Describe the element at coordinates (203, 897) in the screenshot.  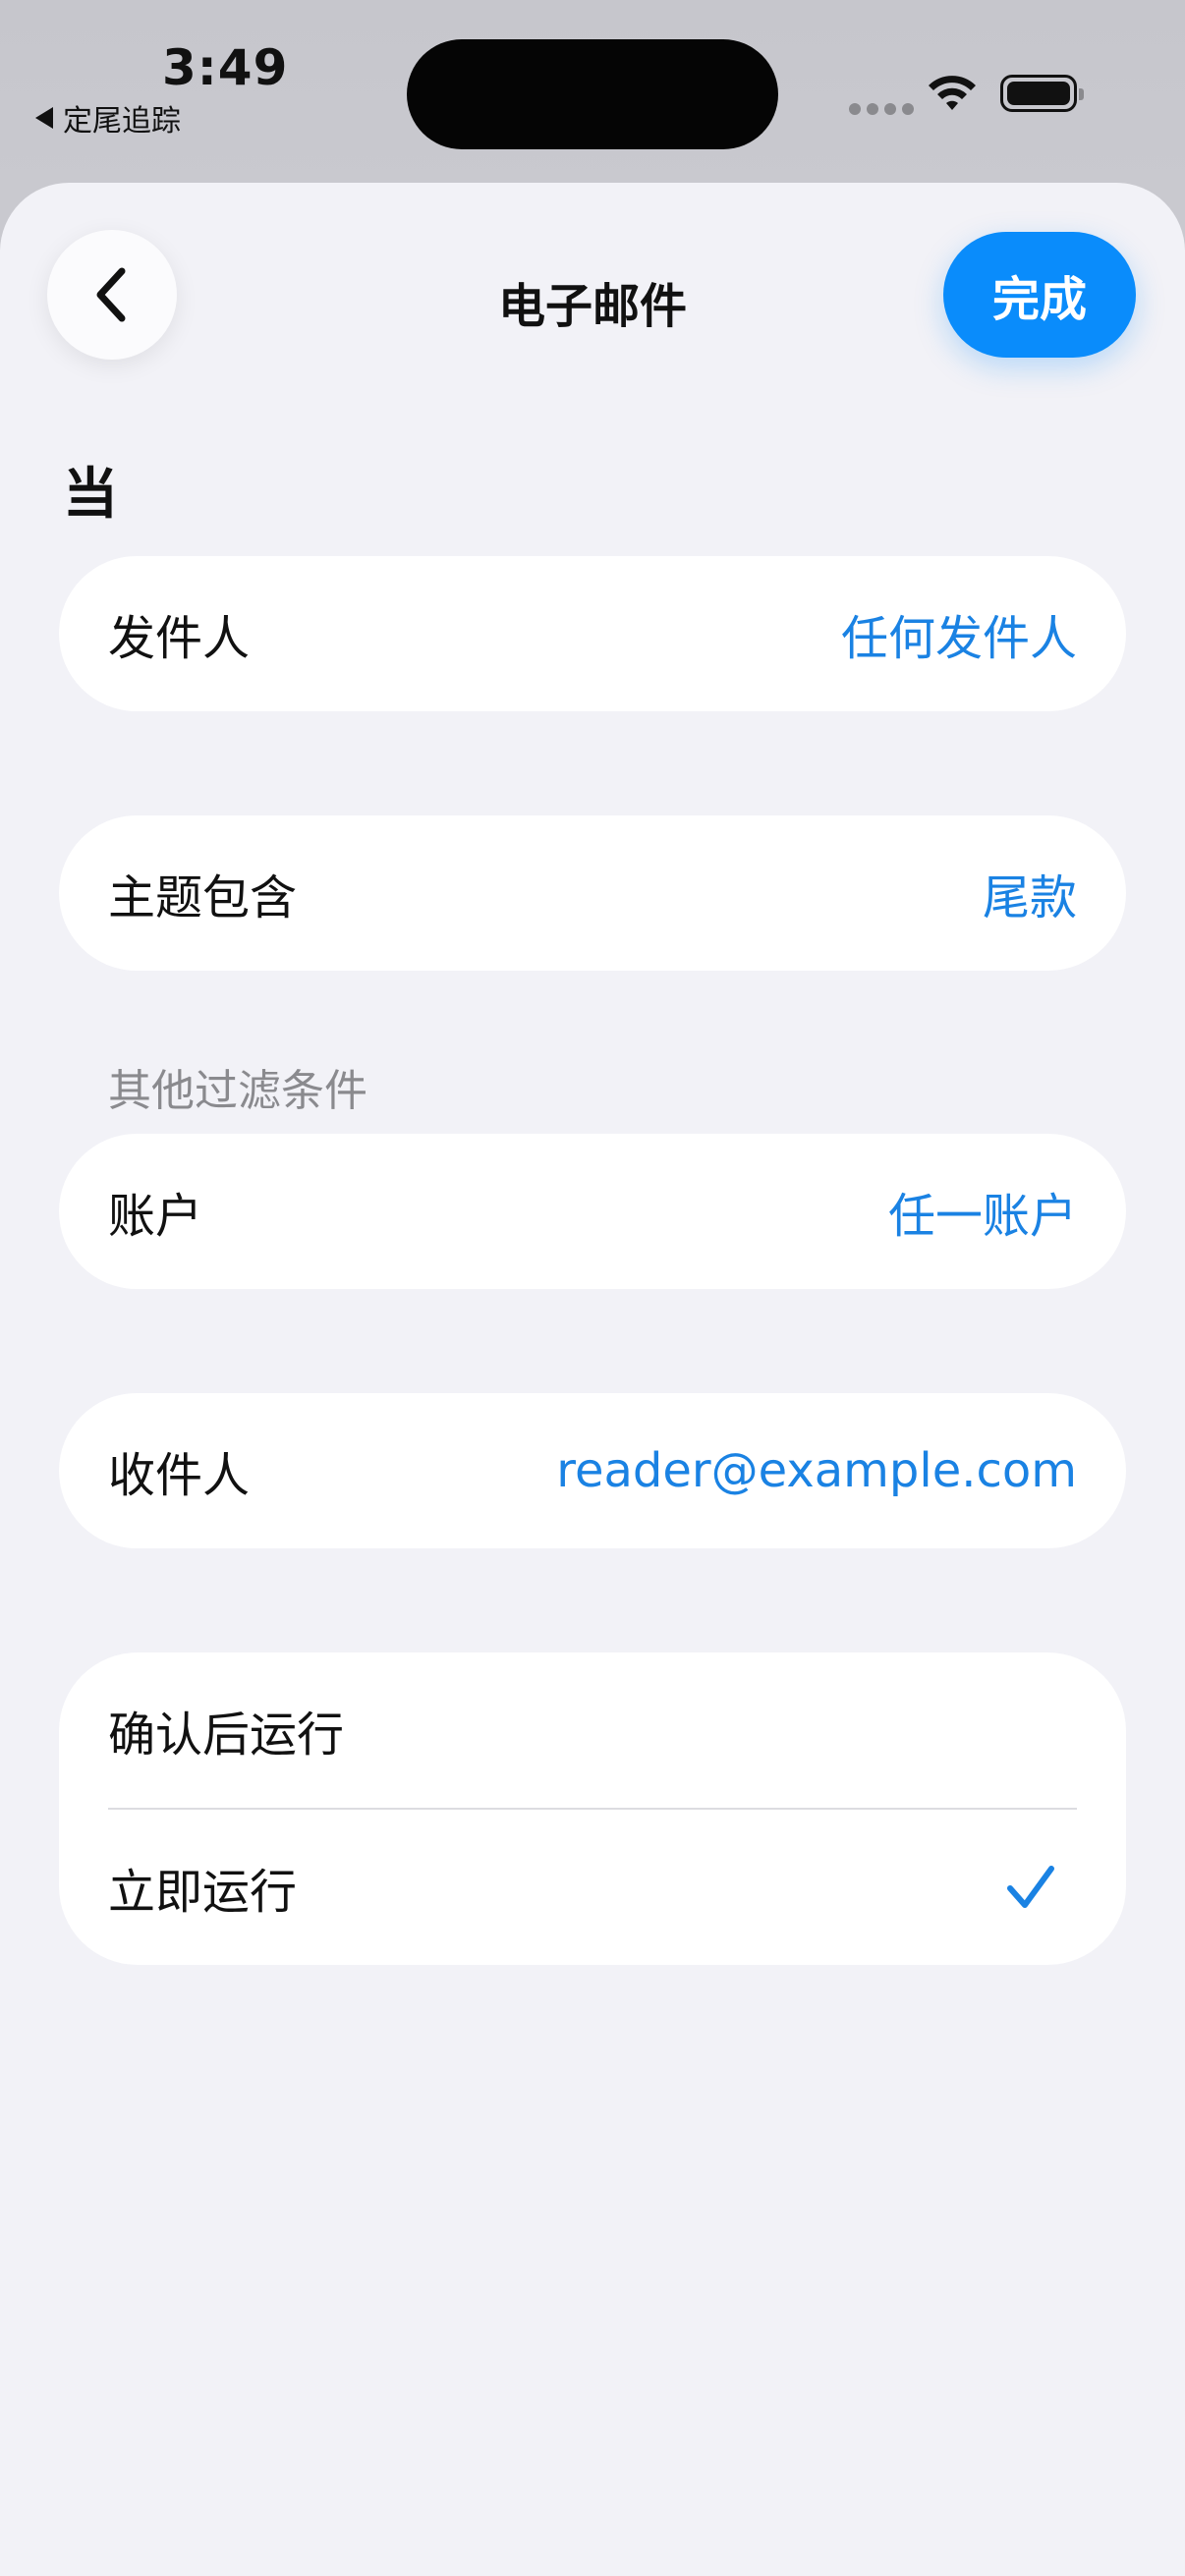
I see `subject-label: 主题包含` at that location.